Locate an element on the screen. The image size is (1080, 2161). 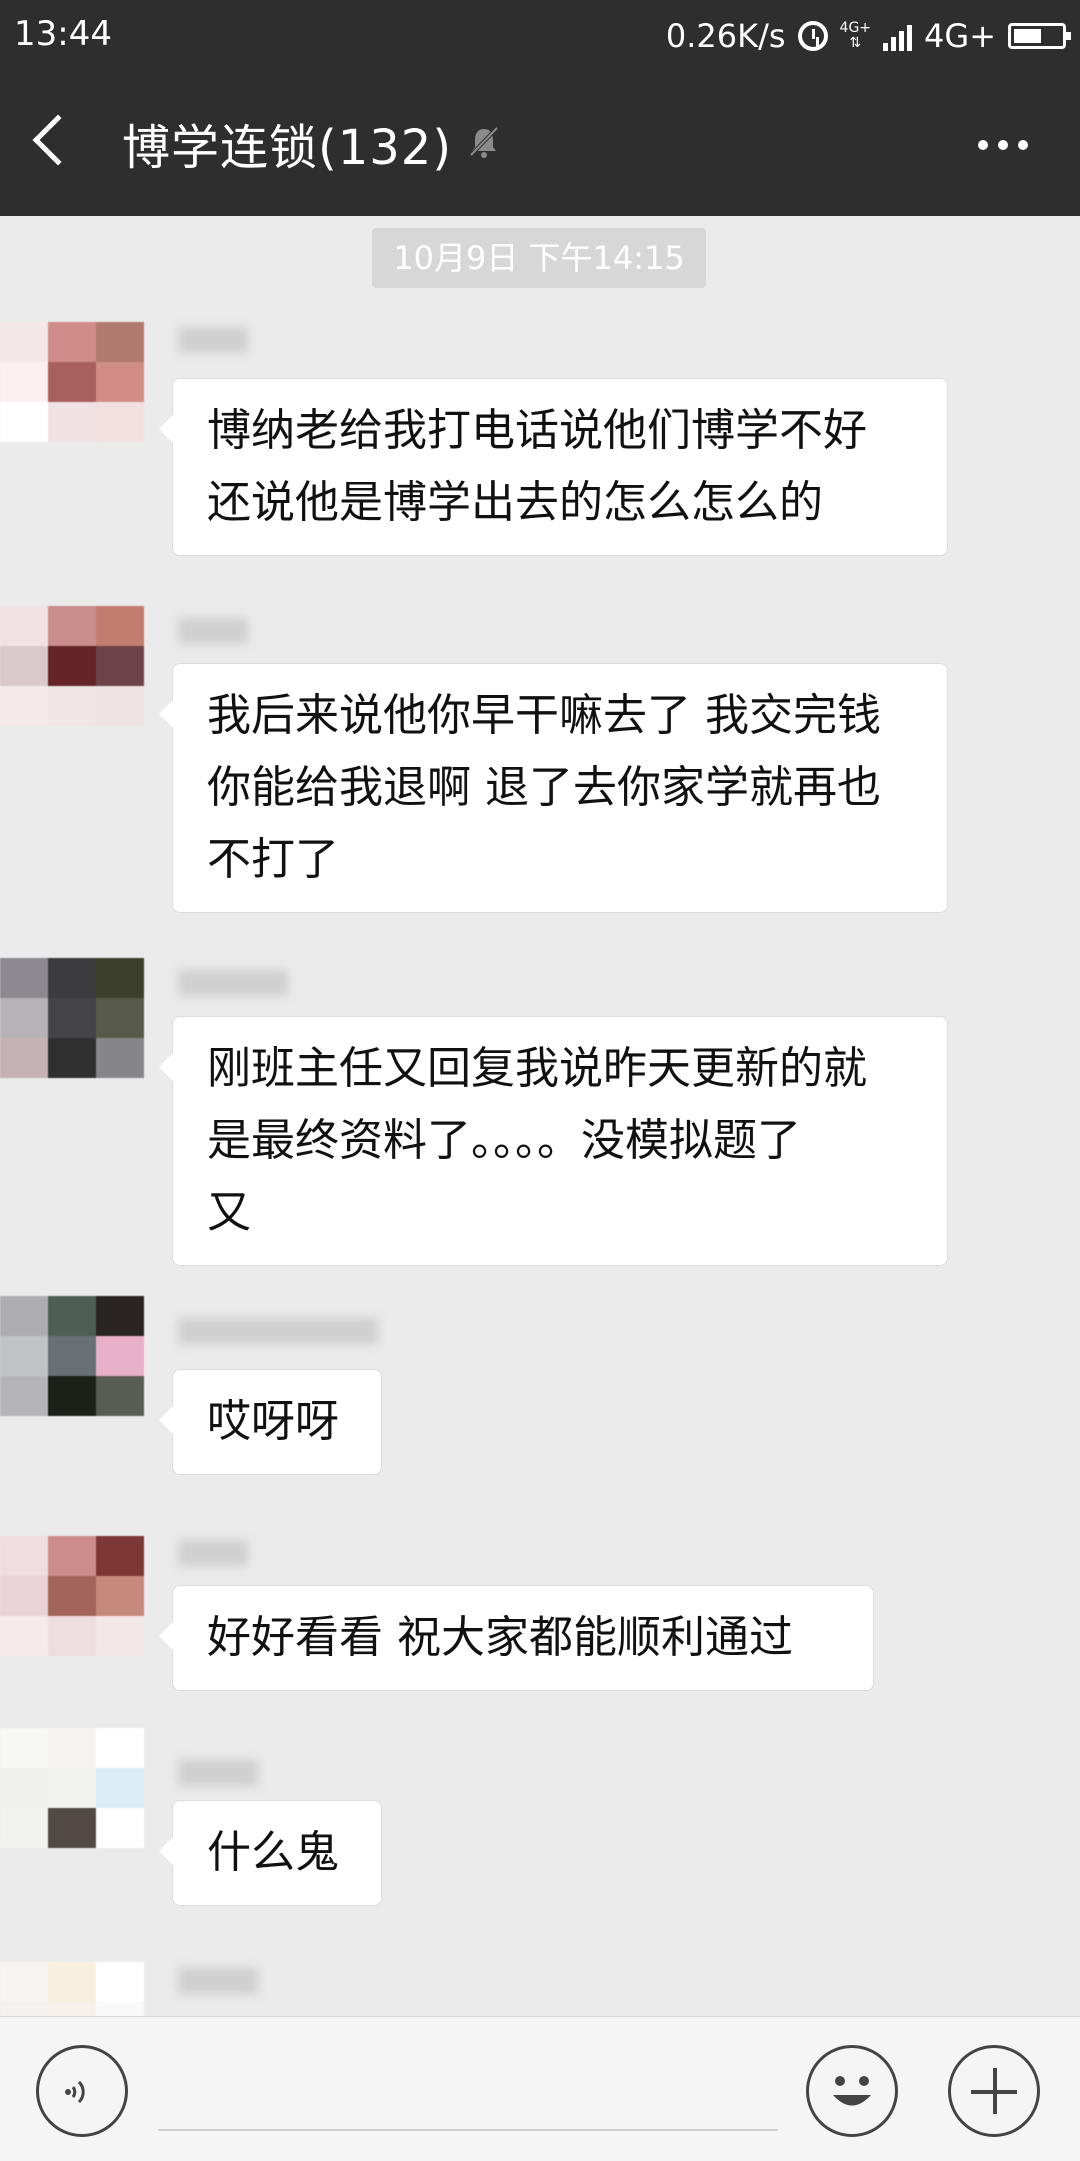
message-text-line: 还说他是博学出去的怎么怎么的 is located at coordinates (515, 502).